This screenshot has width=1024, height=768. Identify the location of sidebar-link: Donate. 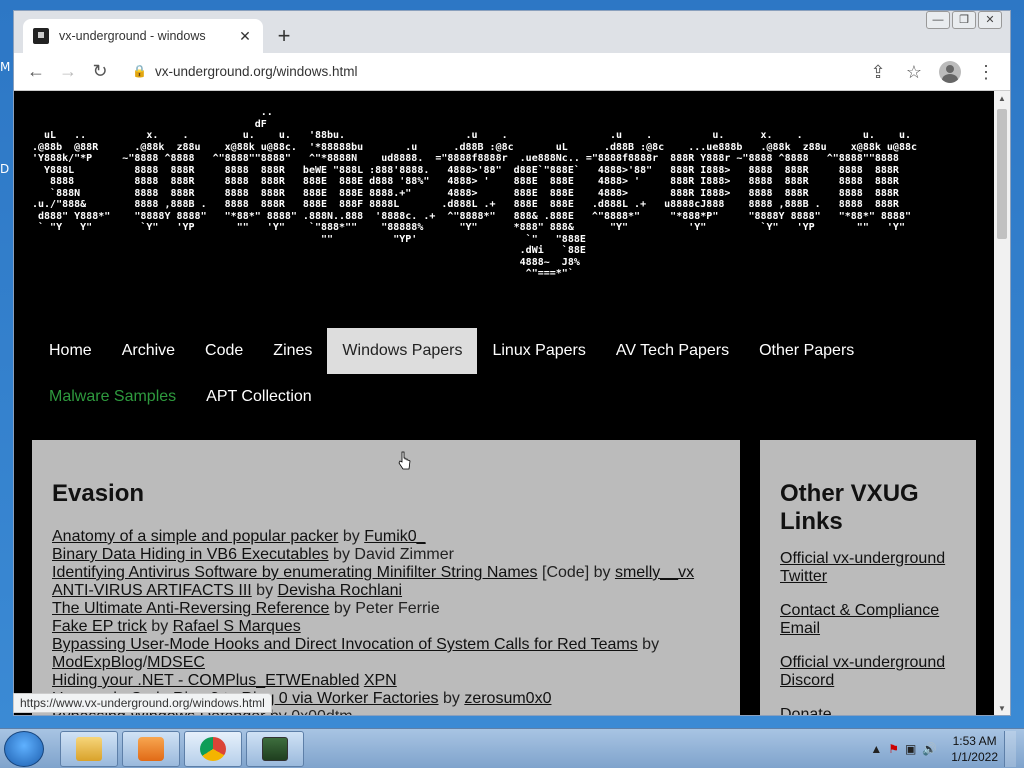
(868, 710).